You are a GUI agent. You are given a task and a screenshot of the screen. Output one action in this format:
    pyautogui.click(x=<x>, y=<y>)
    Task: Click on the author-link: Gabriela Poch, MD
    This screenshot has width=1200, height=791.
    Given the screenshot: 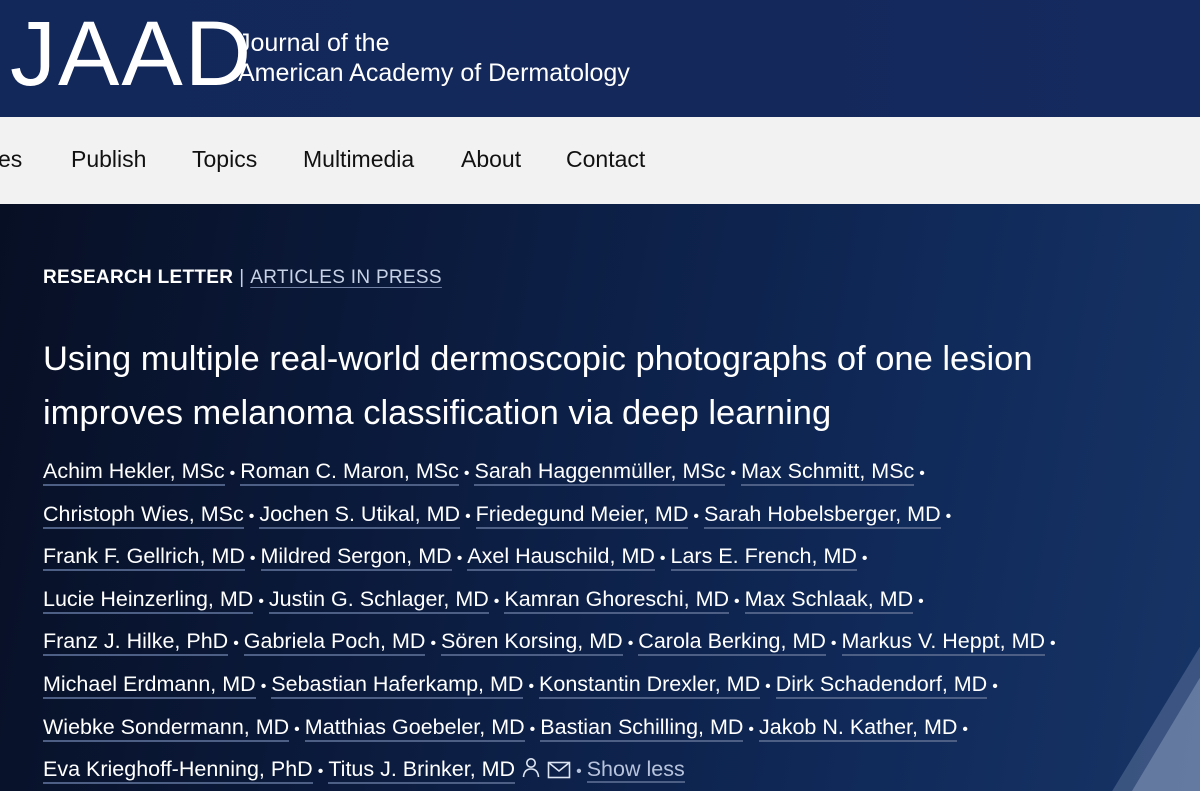 What is the action you would take?
    pyautogui.click(x=334, y=643)
    